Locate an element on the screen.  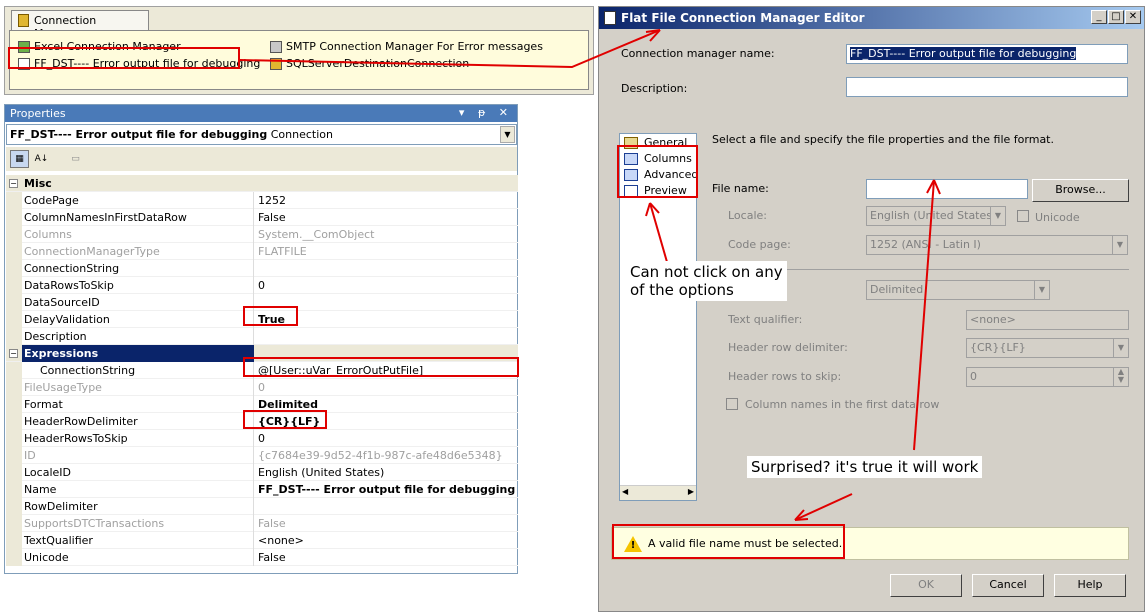
note-line-1: Can not click on any is located at coordinates (706, 272).